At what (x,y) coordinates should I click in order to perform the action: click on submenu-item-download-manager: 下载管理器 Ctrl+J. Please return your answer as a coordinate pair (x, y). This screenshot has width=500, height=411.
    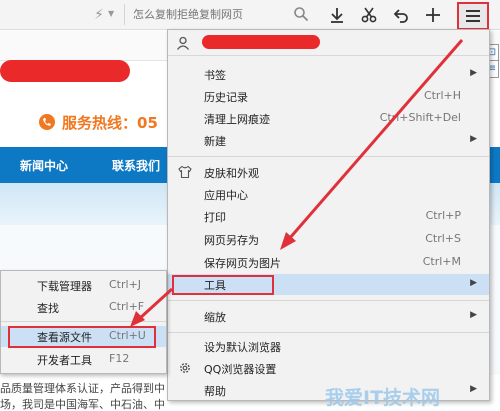
    Looking at the image, I should click on (83, 285).